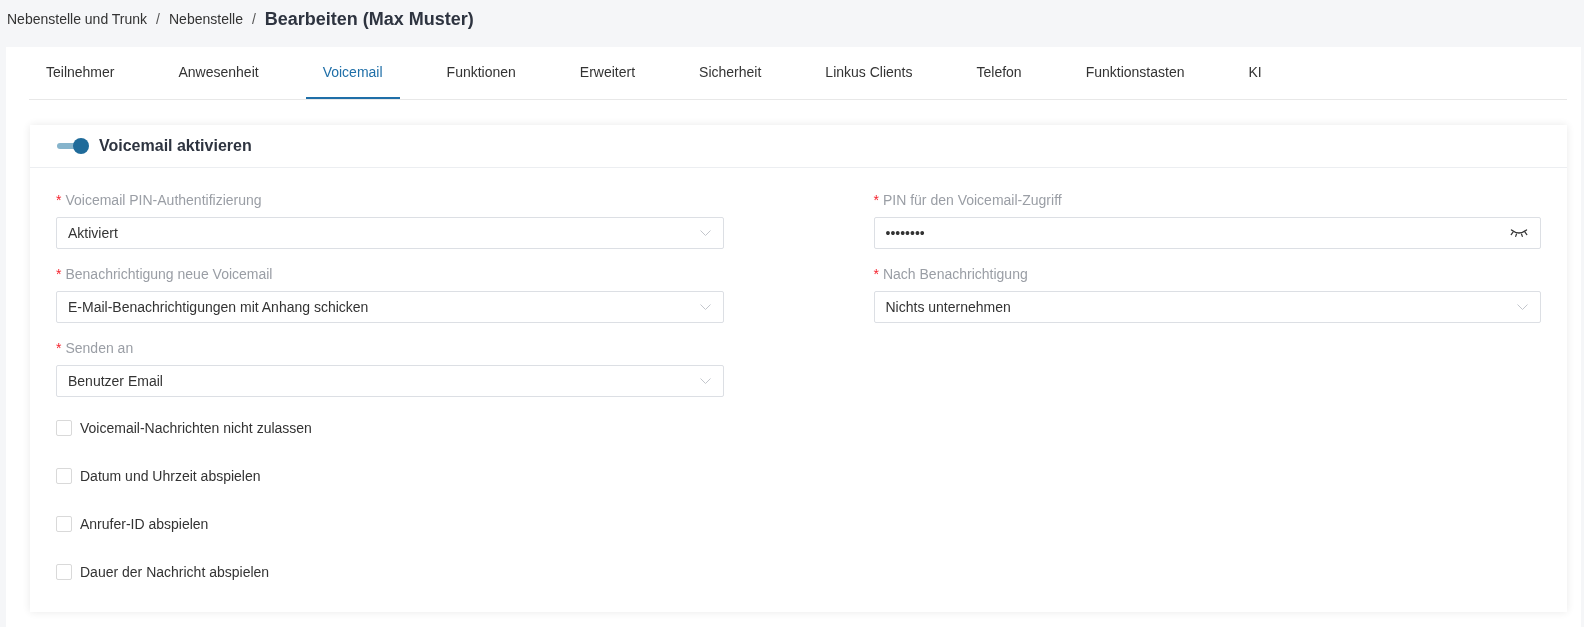 Image resolution: width=1584 pixels, height=627 pixels. I want to click on checkbox-label: Voicemail-Nachrichten nicht zulassen, so click(196, 428).